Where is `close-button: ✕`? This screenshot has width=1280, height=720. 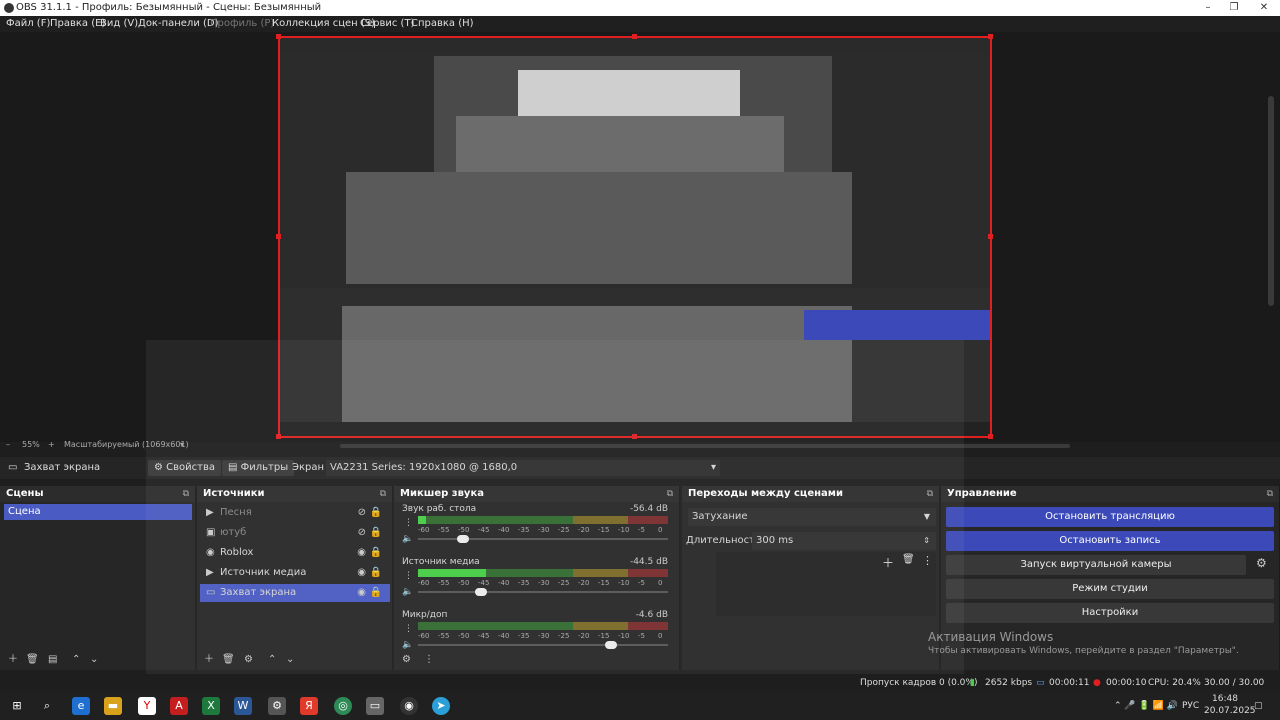
close-button: ✕ is located at coordinates (1264, 8).